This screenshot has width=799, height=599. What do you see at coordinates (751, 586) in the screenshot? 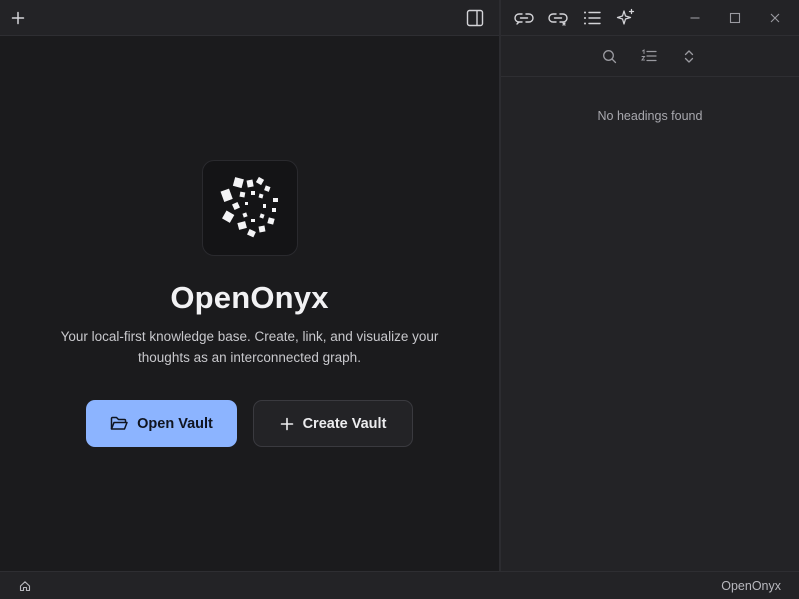
I see `status-app-name: OpenOnyx` at bounding box center [751, 586].